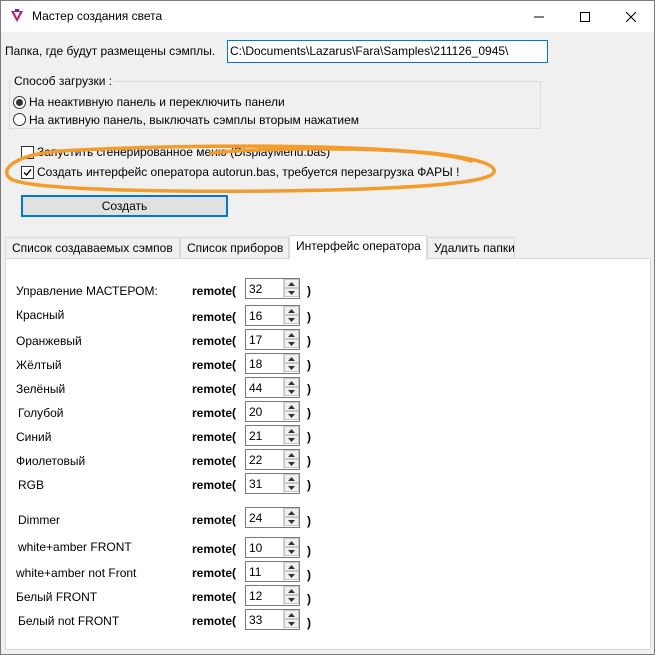 Image resolution: width=655 pixels, height=655 pixels. I want to click on radio-active-panel, so click(19, 119).